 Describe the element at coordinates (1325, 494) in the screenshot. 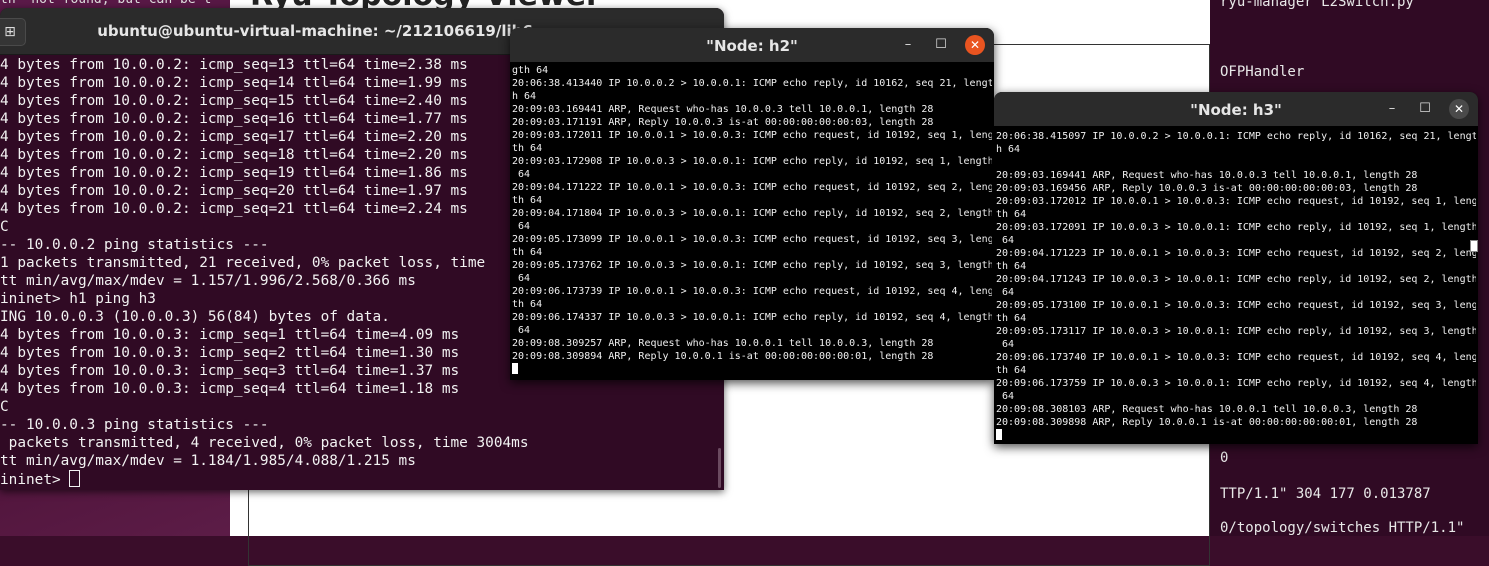

I see `ryu-log-line: TTP/1.1" 304 177 0.013787` at that location.